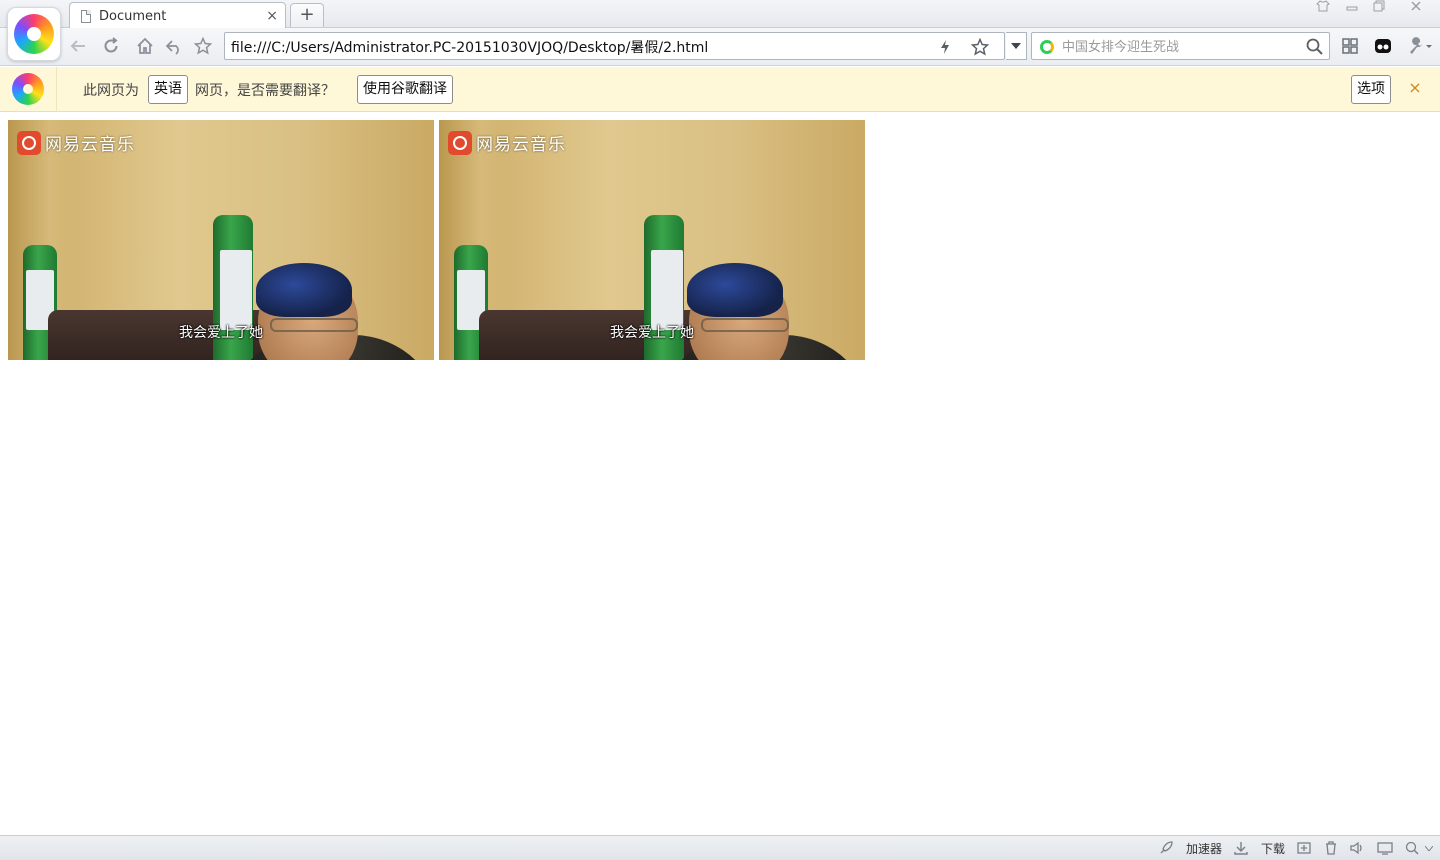 The width and height of the screenshot is (1440, 860). What do you see at coordinates (86, 16) in the screenshot?
I see `page-icon` at bounding box center [86, 16].